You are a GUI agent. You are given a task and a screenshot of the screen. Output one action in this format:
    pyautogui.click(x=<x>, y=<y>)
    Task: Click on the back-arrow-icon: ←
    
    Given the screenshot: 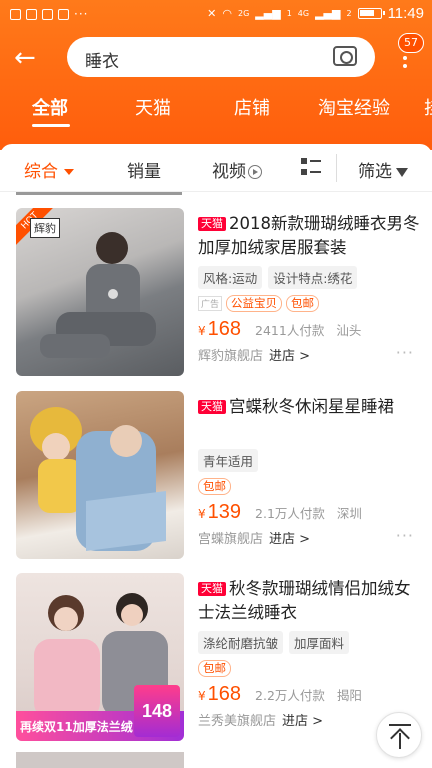 What is the action you would take?
    pyautogui.click(x=32, y=58)
    